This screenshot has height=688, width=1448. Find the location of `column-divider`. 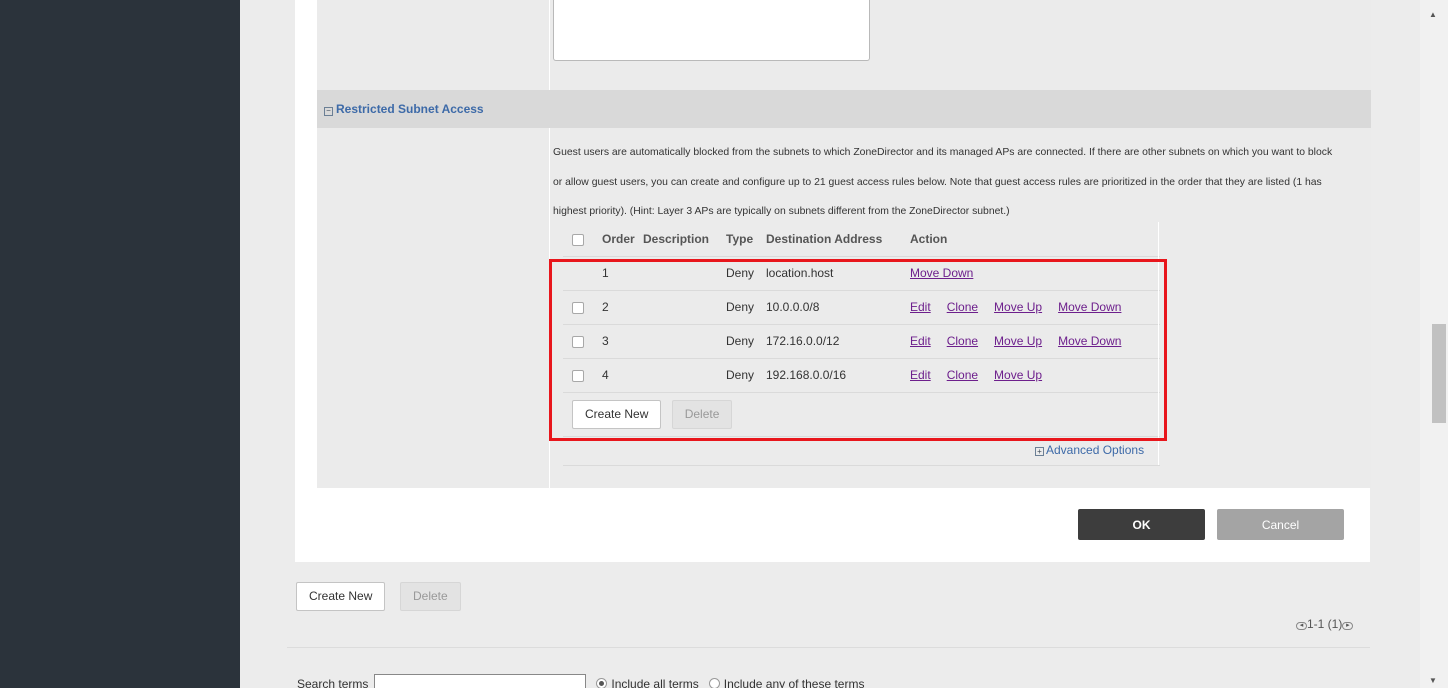

column-divider is located at coordinates (549, 244).